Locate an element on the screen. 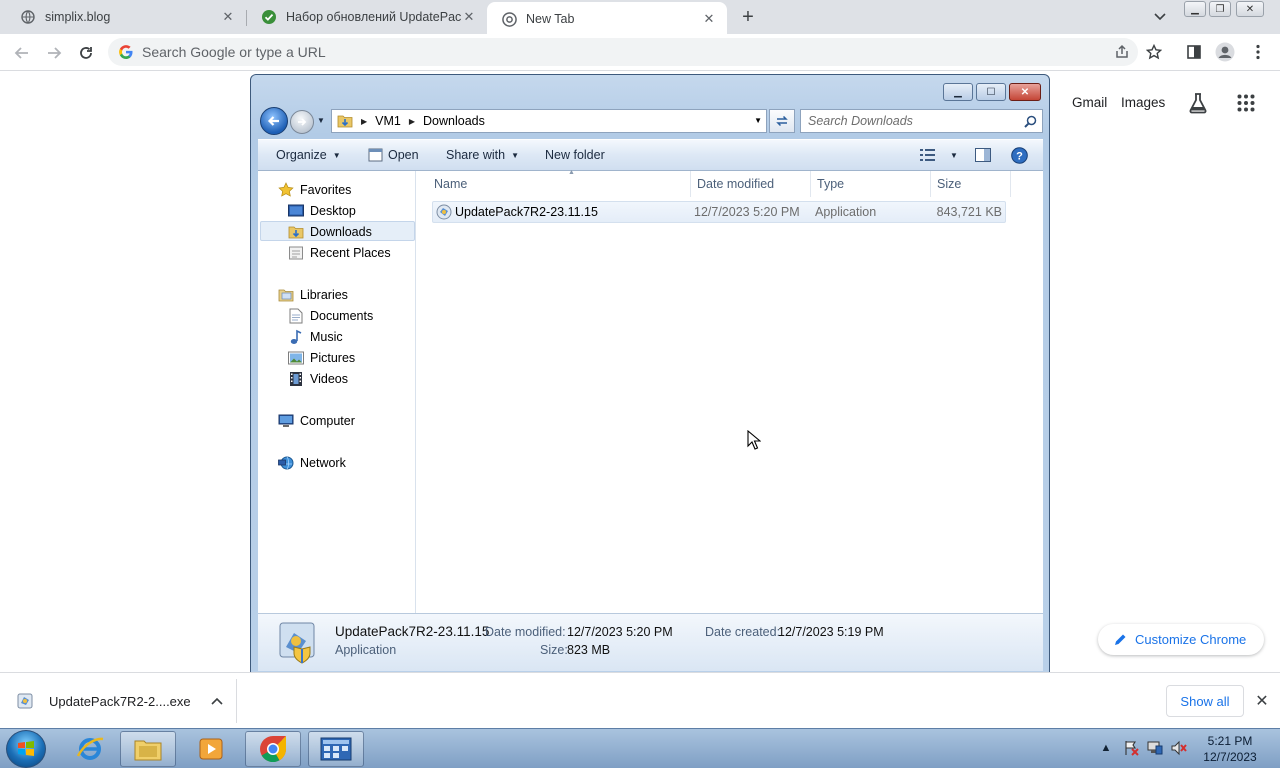 The width and height of the screenshot is (1280, 768). nav-favorites: Favorites is located at coordinates (314, 190).